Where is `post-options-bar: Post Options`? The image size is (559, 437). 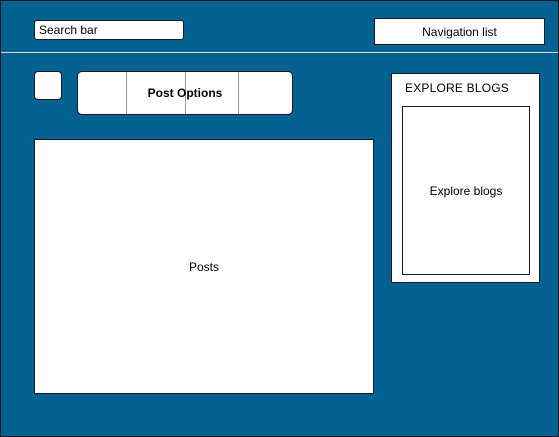
post-options-bar: Post Options is located at coordinates (185, 93).